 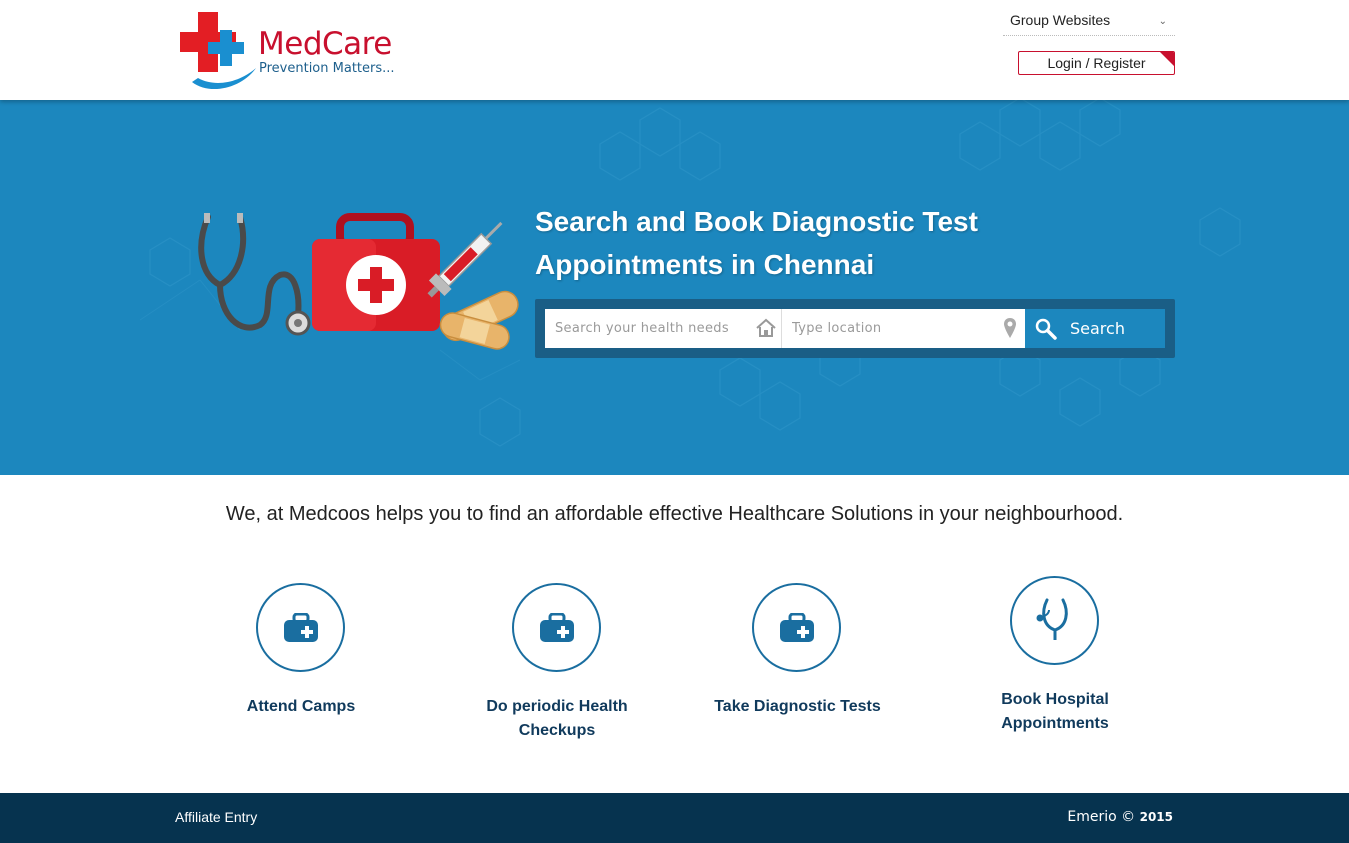 I want to click on feature-periodic-health-checkups: Do periodic Health Checkups, so click(x=557, y=663).